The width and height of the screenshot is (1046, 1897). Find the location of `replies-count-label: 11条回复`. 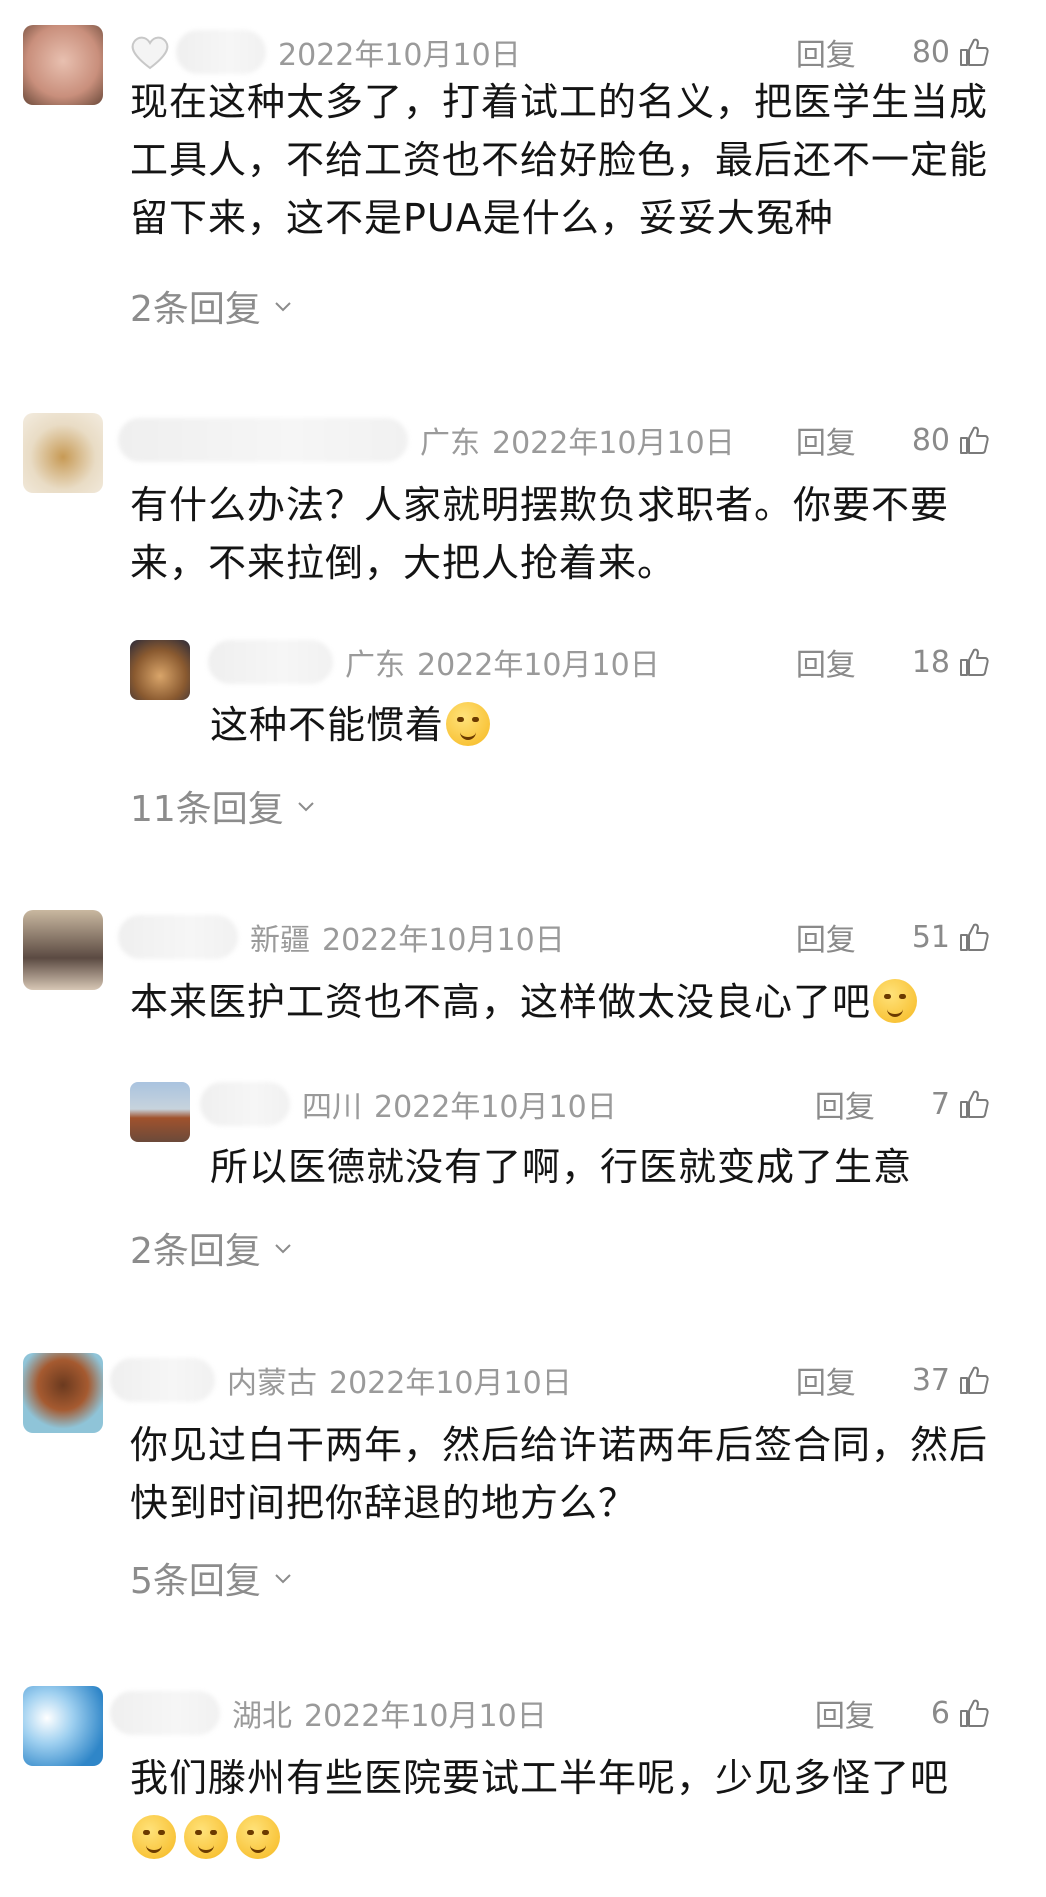

replies-count-label: 11条回复 is located at coordinates (207, 809).